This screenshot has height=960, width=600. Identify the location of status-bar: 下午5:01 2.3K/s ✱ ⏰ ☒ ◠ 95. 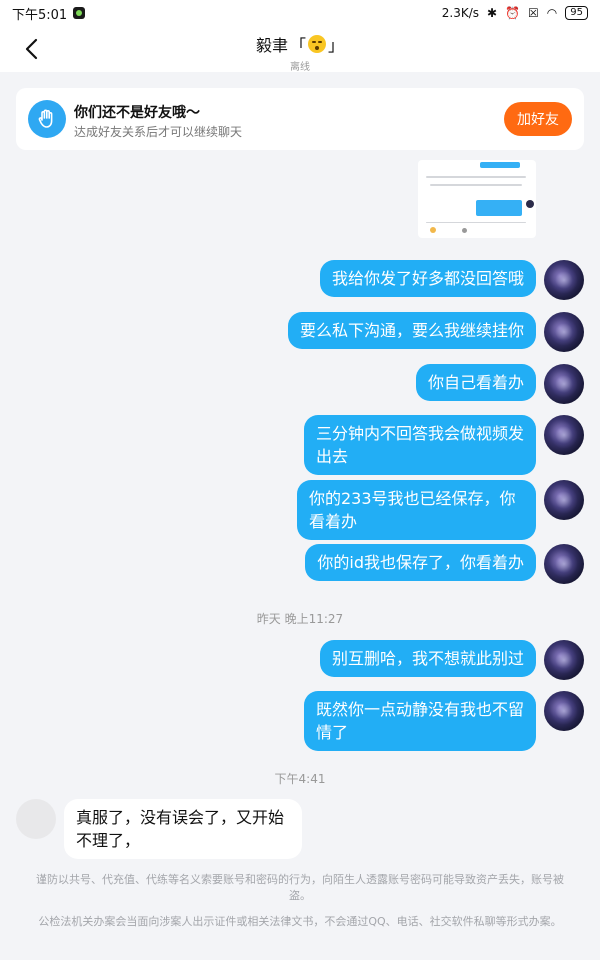
(300, 13).